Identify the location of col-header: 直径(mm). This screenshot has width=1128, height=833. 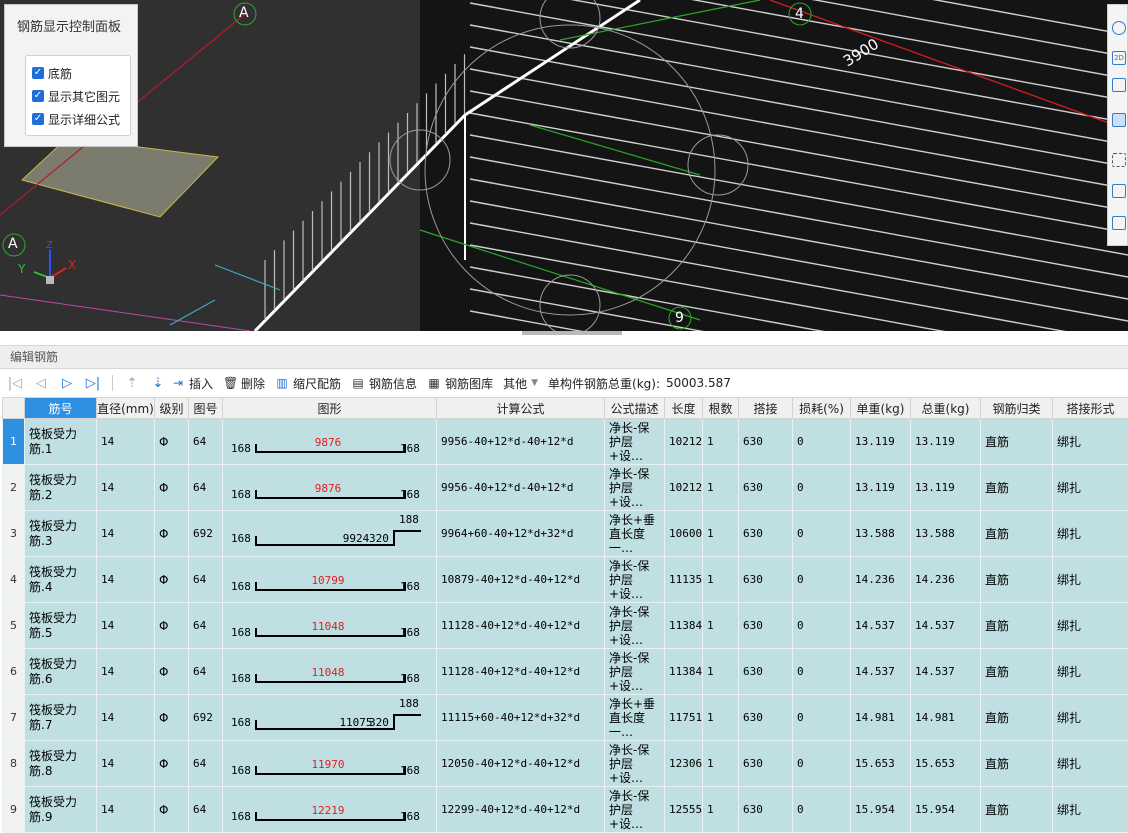
(126, 408).